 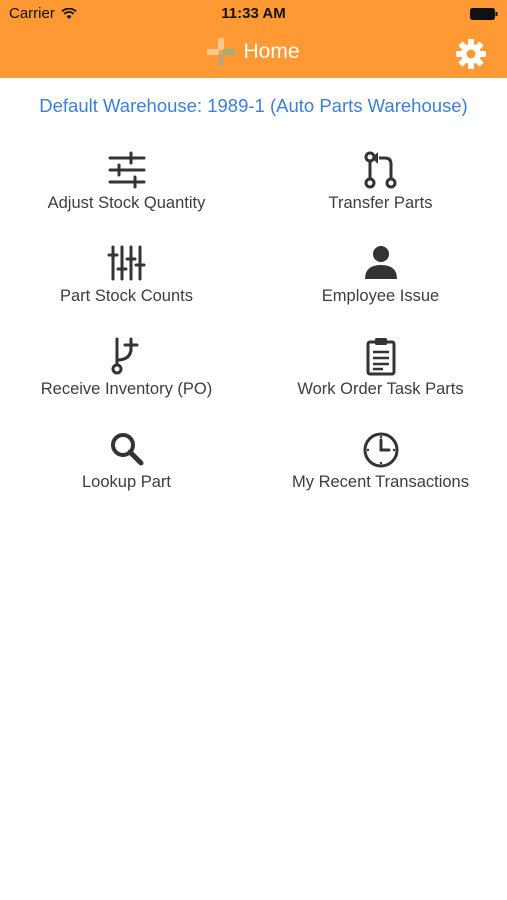 I want to click on sliders-icon, so click(x=126, y=170).